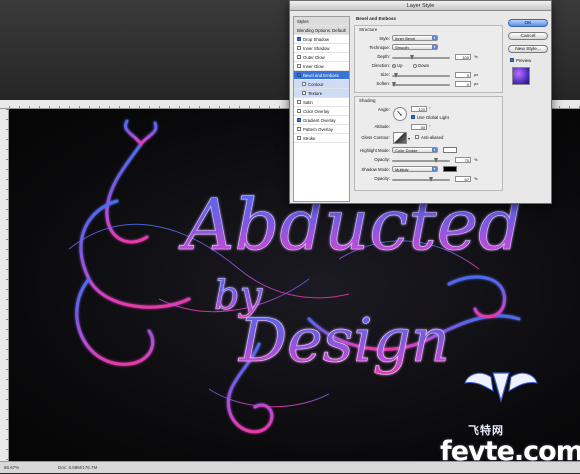 The height and width of the screenshot is (474, 580). Describe the element at coordinates (375, 150) in the screenshot. I see `highlight-mode-label: Highlight Mode:` at that location.